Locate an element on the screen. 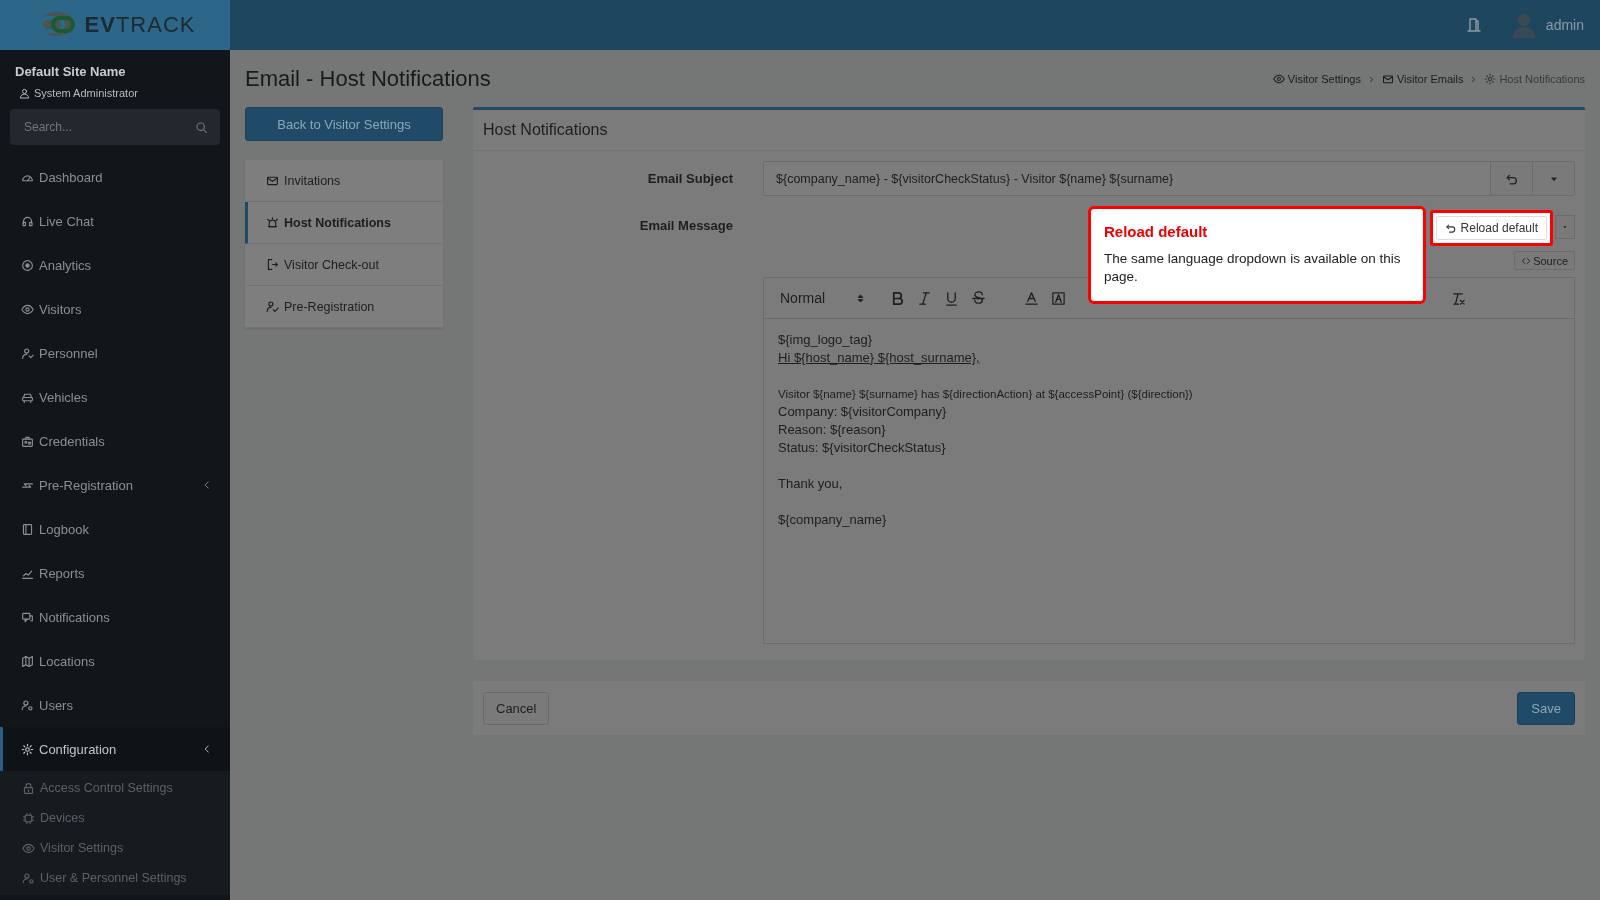 This screenshot has width=1600, height=900. sidebar-item: Users is located at coordinates (115, 705).